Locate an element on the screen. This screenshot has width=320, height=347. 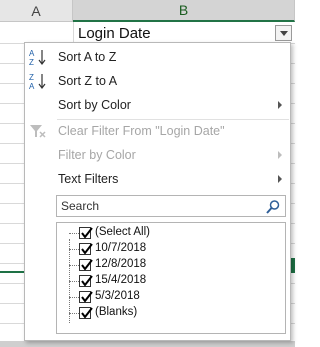
filter-by-color-label: Filter by Color is located at coordinates (97, 155).